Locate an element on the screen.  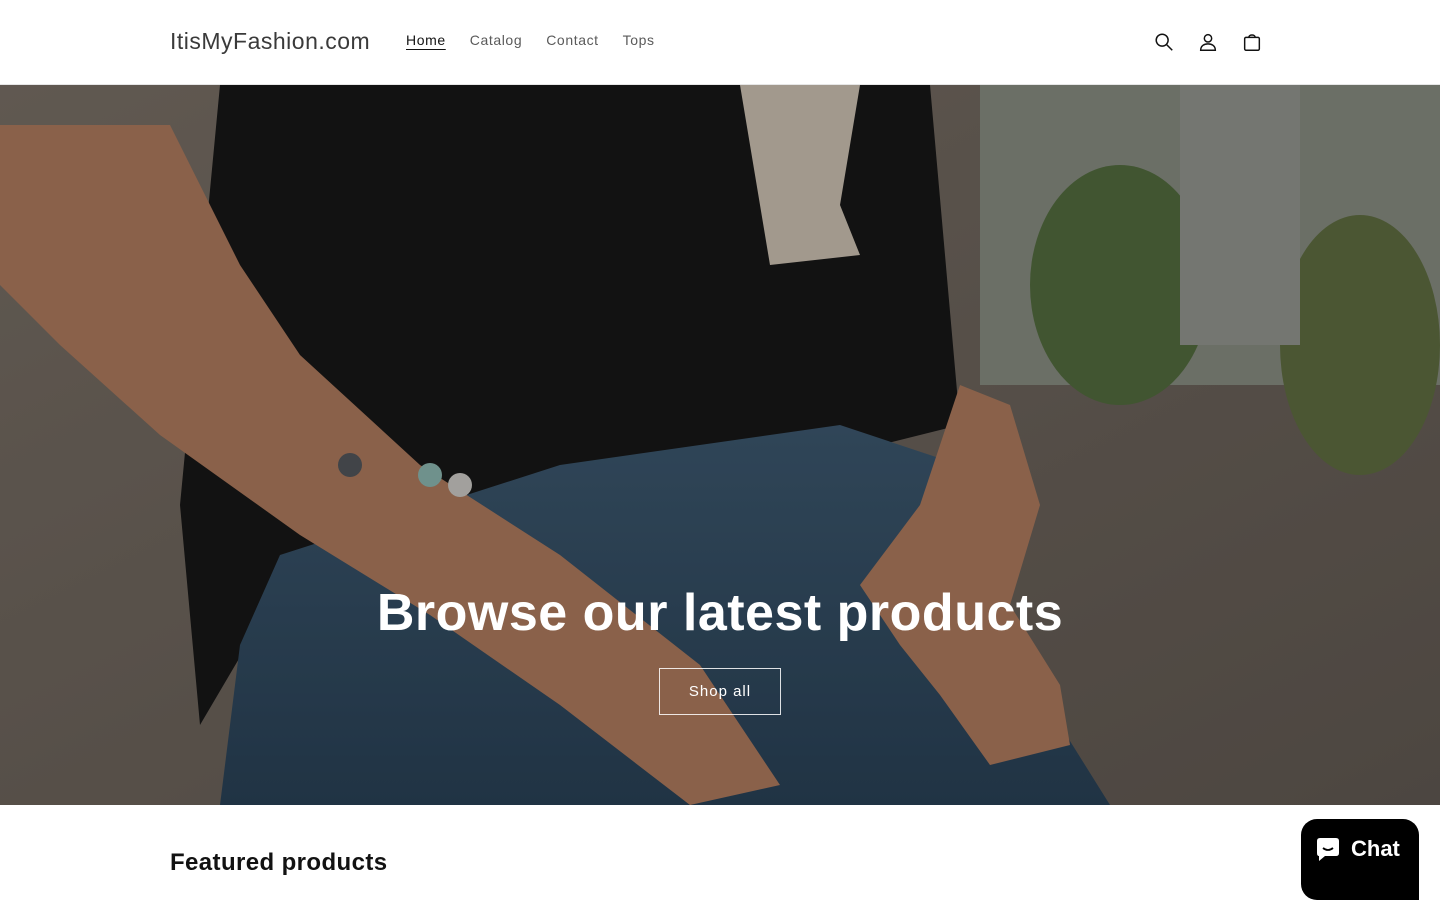
chat-bubble-icon is located at coordinates (1328, 849).